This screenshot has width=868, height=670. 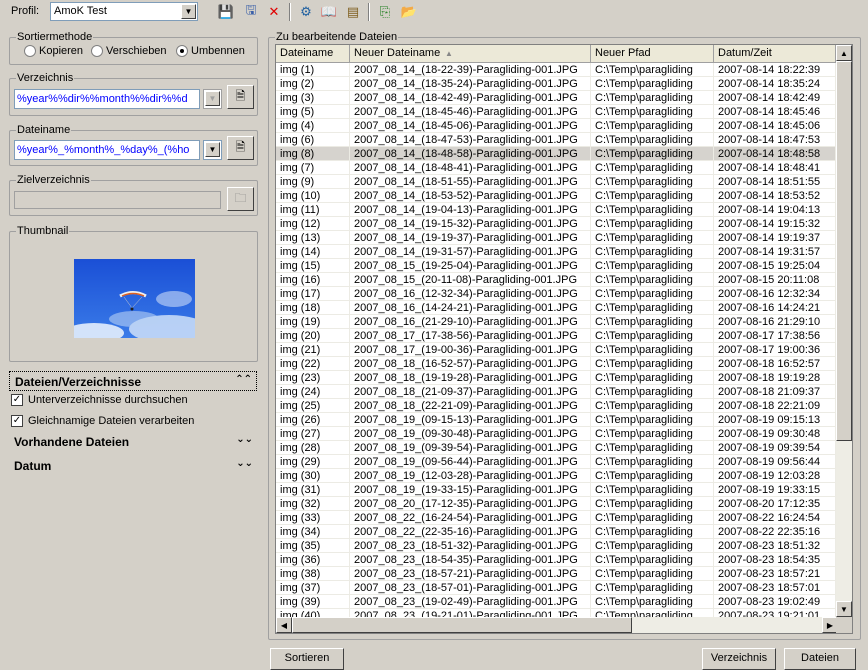 I want to click on cell-datum-zeit: 2007-08-14 19:15:32, so click(x=775, y=223).